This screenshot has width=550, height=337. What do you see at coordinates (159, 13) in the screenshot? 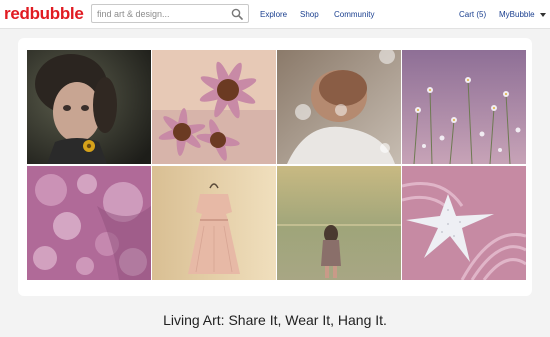
I see `search-input` at bounding box center [159, 13].